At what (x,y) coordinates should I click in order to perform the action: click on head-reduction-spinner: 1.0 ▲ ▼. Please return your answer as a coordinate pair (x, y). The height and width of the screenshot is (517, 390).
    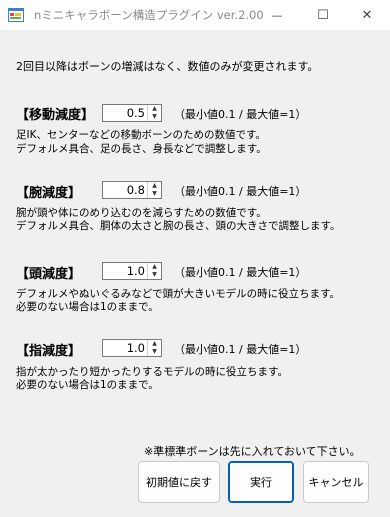
    Looking at the image, I should click on (132, 271).